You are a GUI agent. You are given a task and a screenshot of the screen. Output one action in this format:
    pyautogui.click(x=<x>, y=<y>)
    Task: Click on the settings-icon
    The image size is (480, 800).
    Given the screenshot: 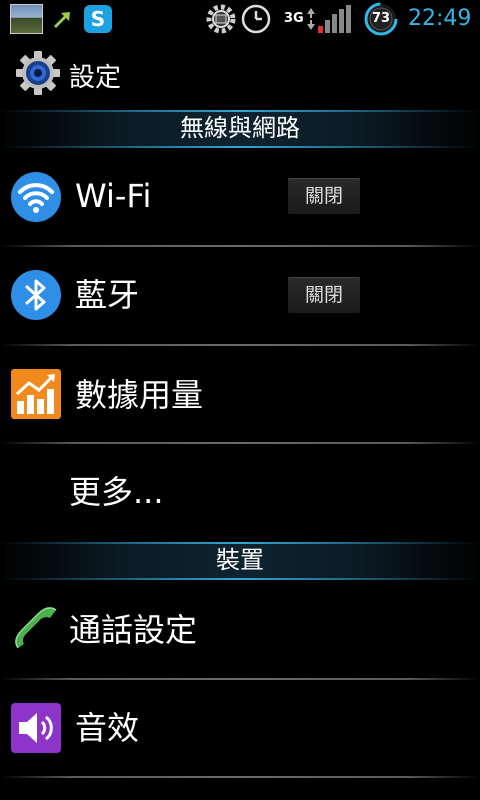 What is the action you would take?
    pyautogui.click(x=38, y=73)
    